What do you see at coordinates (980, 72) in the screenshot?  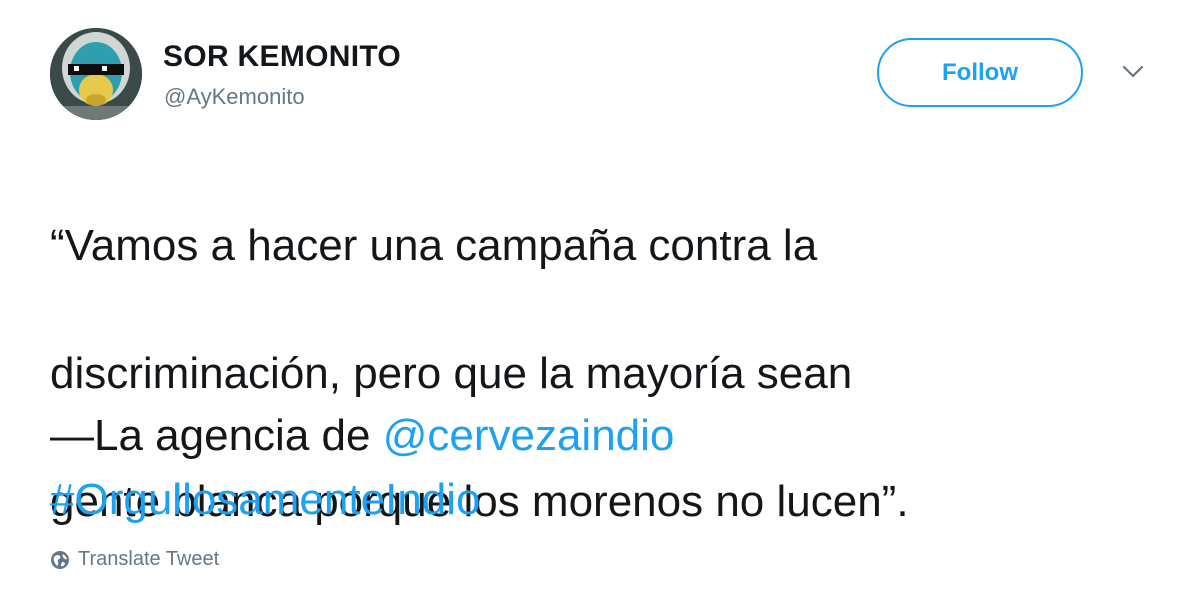 I see `follow-button: Follow` at bounding box center [980, 72].